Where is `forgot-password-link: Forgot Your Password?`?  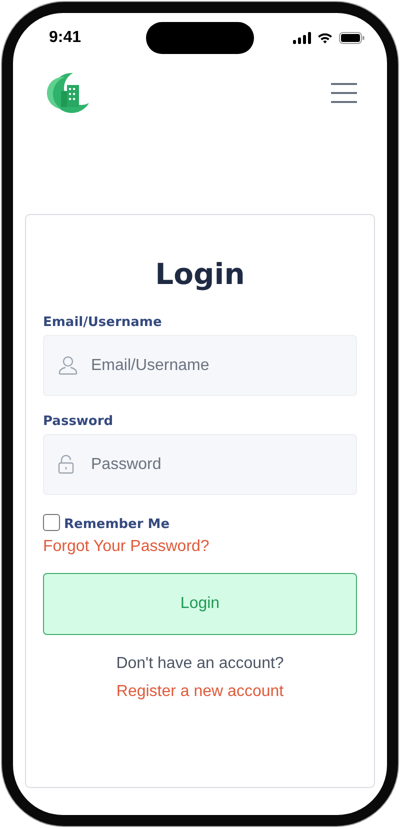 forgot-password-link: Forgot Your Password? is located at coordinates (126, 547).